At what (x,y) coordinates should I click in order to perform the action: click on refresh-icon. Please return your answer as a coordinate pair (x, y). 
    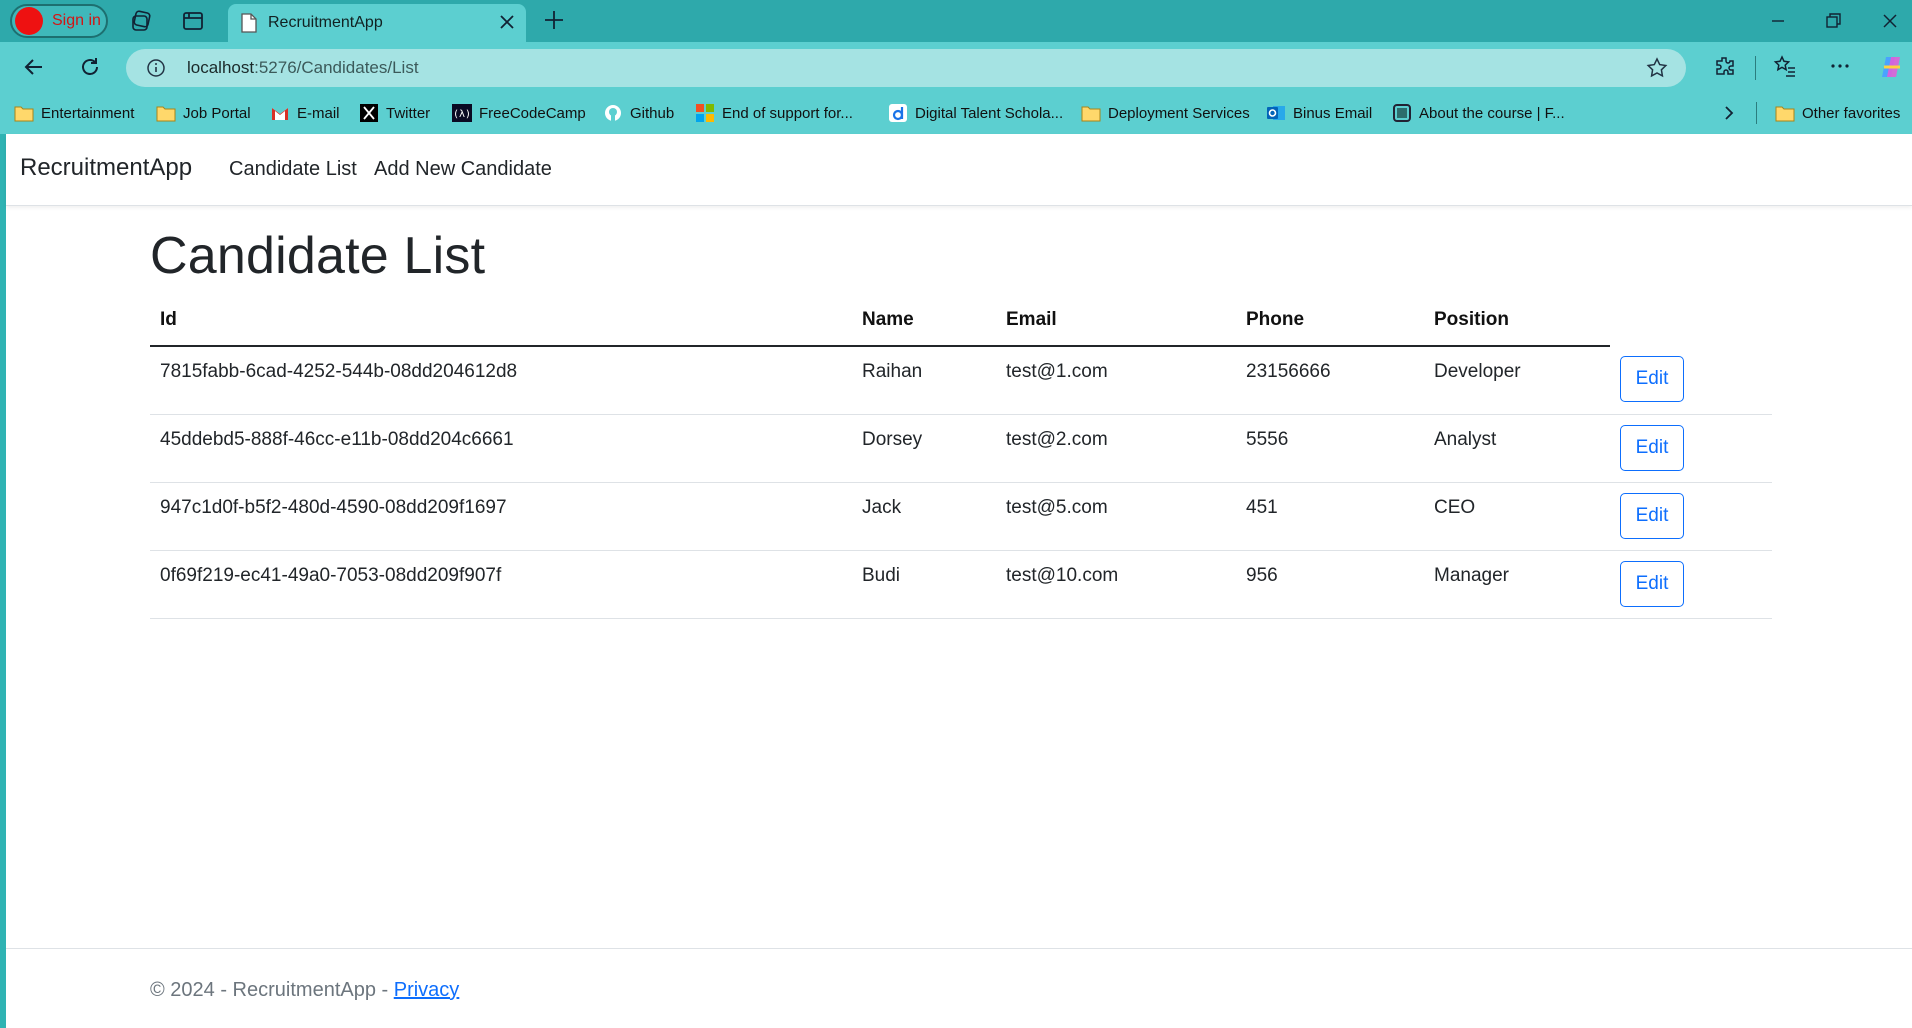
    Looking at the image, I should click on (90, 67).